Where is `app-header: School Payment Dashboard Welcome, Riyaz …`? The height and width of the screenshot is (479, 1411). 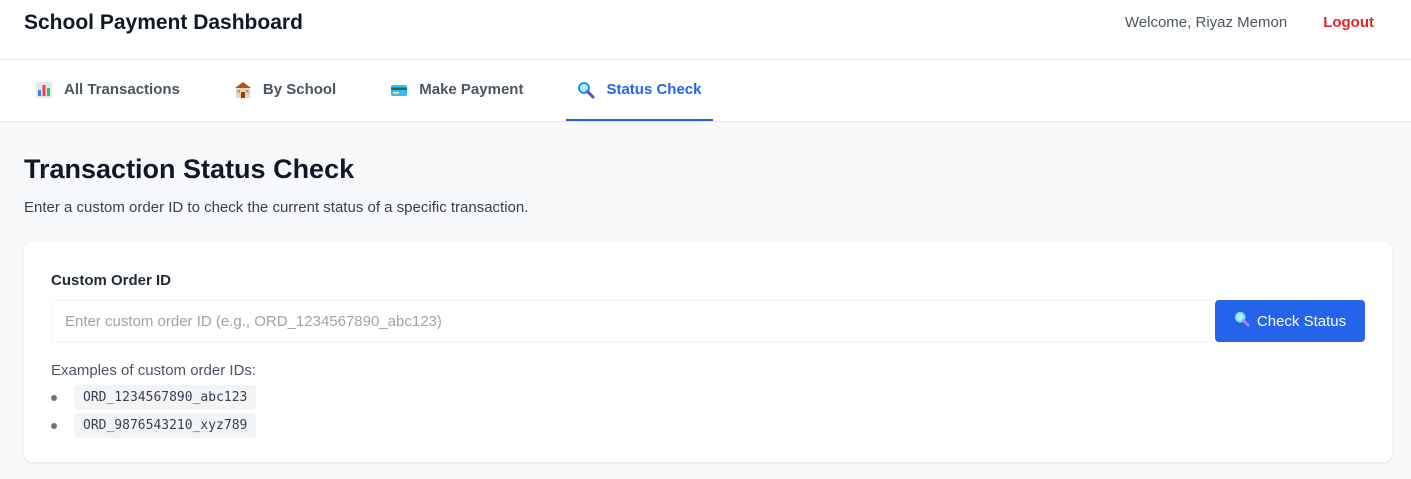
app-header: School Payment Dashboard Welcome, Riyaz … is located at coordinates (705, 30).